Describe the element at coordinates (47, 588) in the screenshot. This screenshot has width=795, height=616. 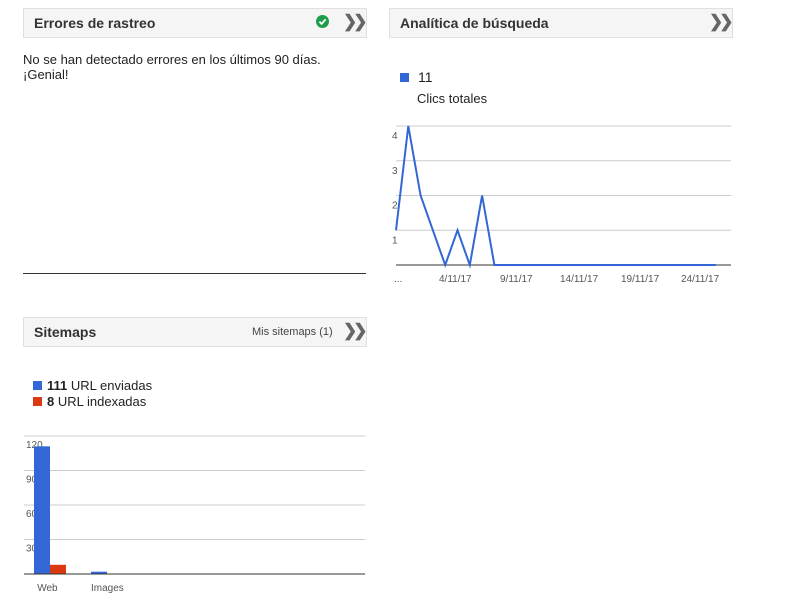
I see `x-category-label: Web` at that location.